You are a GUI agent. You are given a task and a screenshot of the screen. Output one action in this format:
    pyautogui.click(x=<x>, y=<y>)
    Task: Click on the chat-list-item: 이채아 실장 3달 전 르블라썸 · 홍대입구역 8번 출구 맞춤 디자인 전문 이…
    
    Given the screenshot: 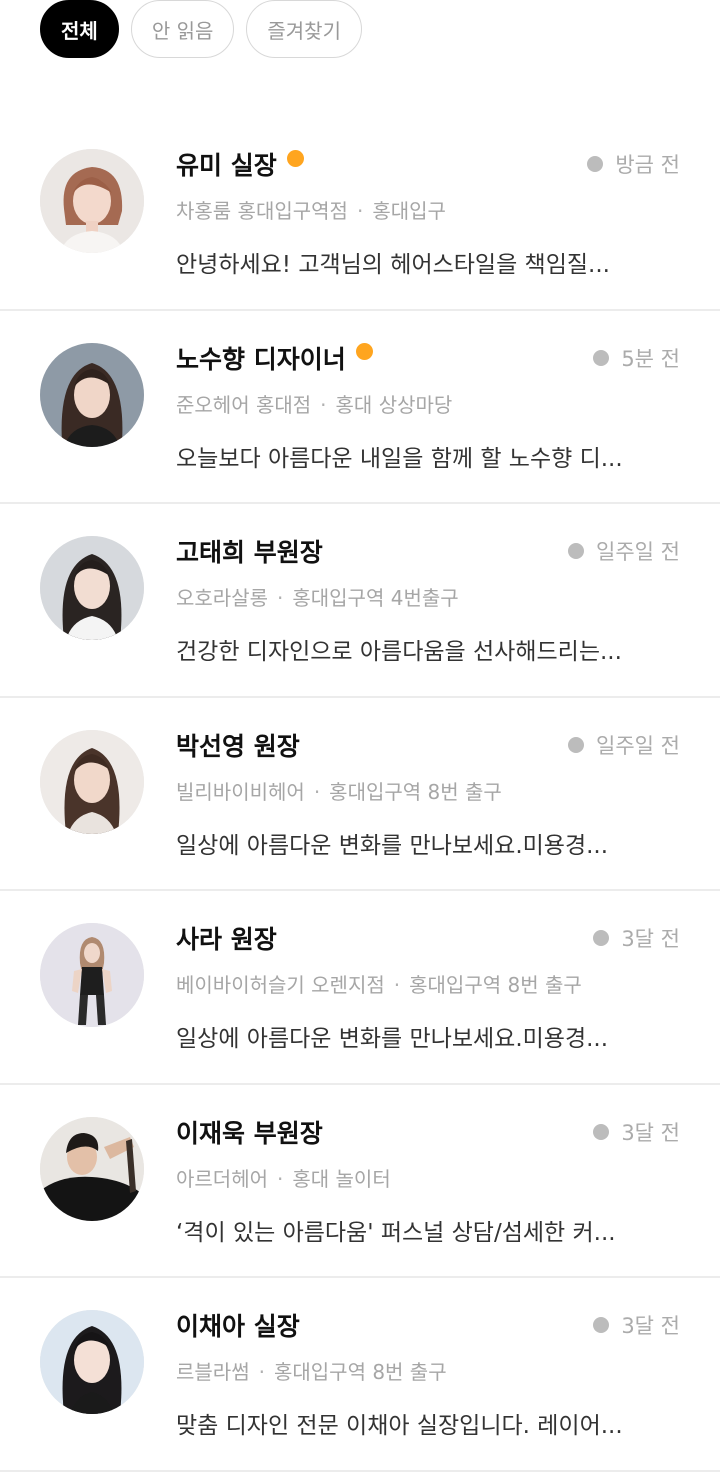 What is the action you would take?
    pyautogui.click(x=360, y=1375)
    